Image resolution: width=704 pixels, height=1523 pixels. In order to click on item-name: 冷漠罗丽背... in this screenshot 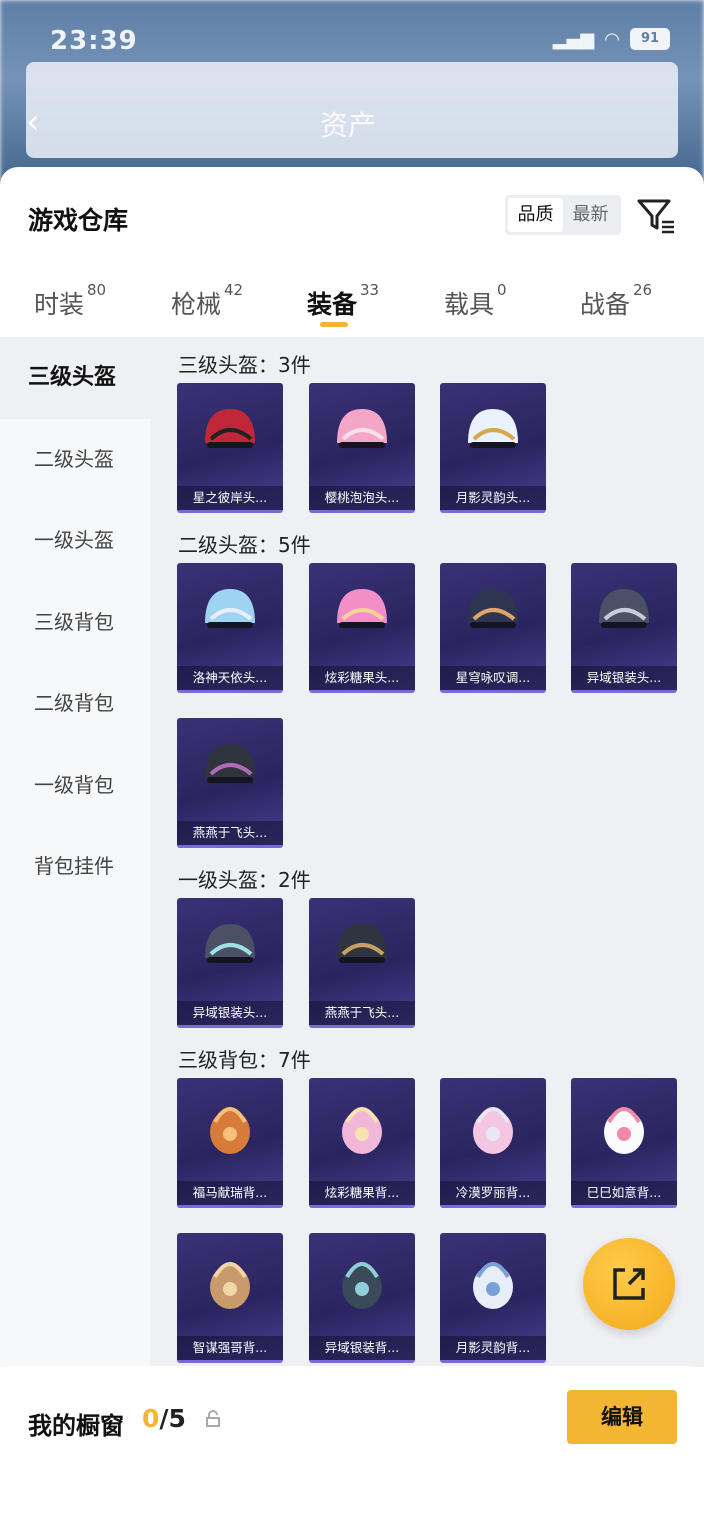, I will do `click(493, 1193)`.